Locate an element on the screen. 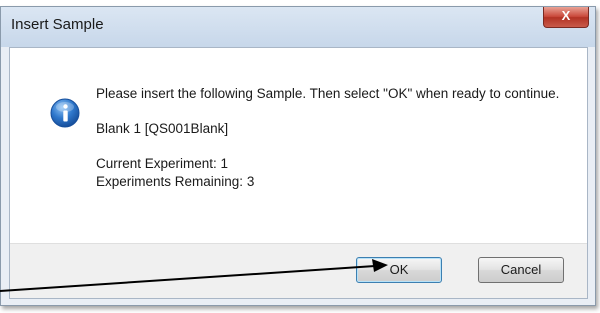 Image resolution: width=600 pixels, height=313 pixels. experiments-remaining-text: Experiments Remaining: 3 is located at coordinates (175, 181).